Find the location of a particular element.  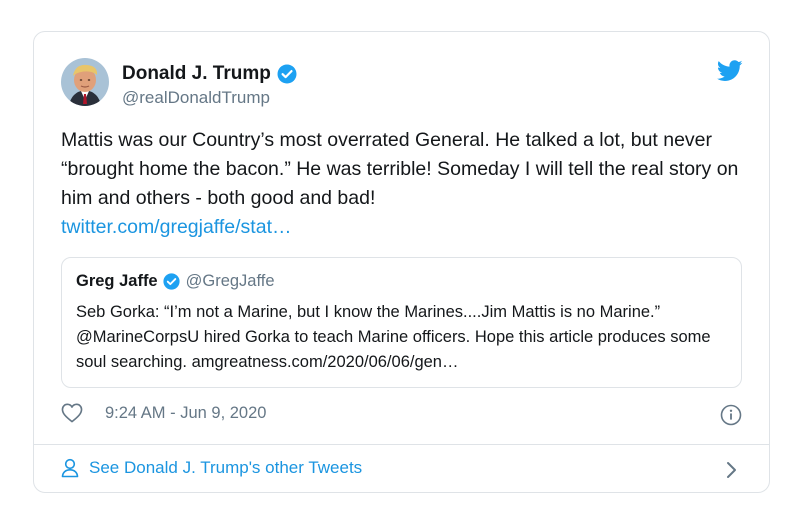

avatar is located at coordinates (85, 82).